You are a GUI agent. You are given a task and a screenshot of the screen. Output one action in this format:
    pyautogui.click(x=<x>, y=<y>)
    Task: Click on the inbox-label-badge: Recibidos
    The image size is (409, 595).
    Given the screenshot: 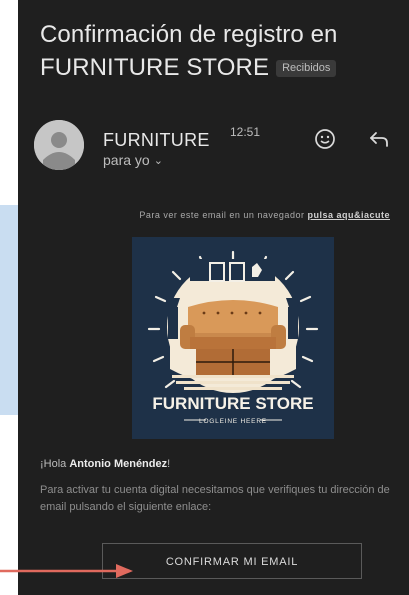 What is the action you would take?
    pyautogui.click(x=306, y=68)
    